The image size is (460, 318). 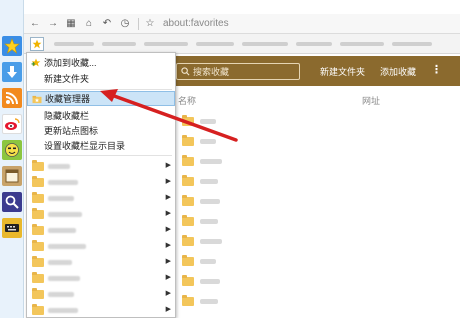 I want to click on weibo-icon, so click(x=12, y=124).